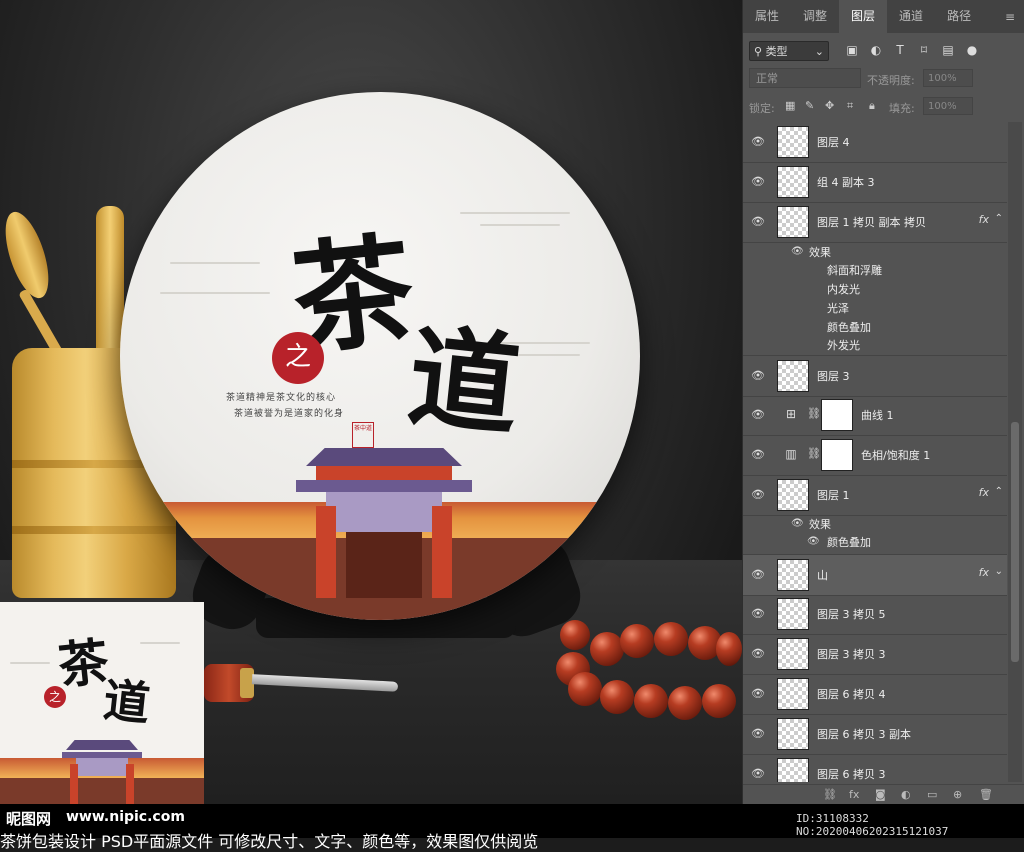  I want to click on layer-name: 图层 1 拷贝 副本 拷贝, so click(871, 222).